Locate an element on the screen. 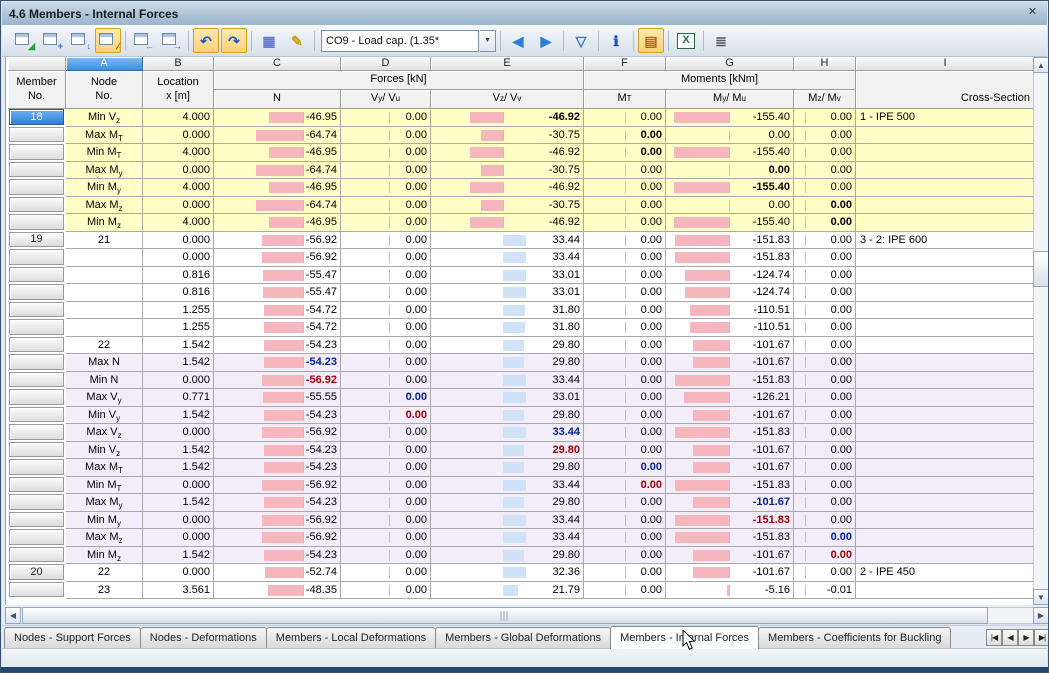 This screenshot has width=1049, height=673. vz-header: Vz / Vv is located at coordinates (507, 99).